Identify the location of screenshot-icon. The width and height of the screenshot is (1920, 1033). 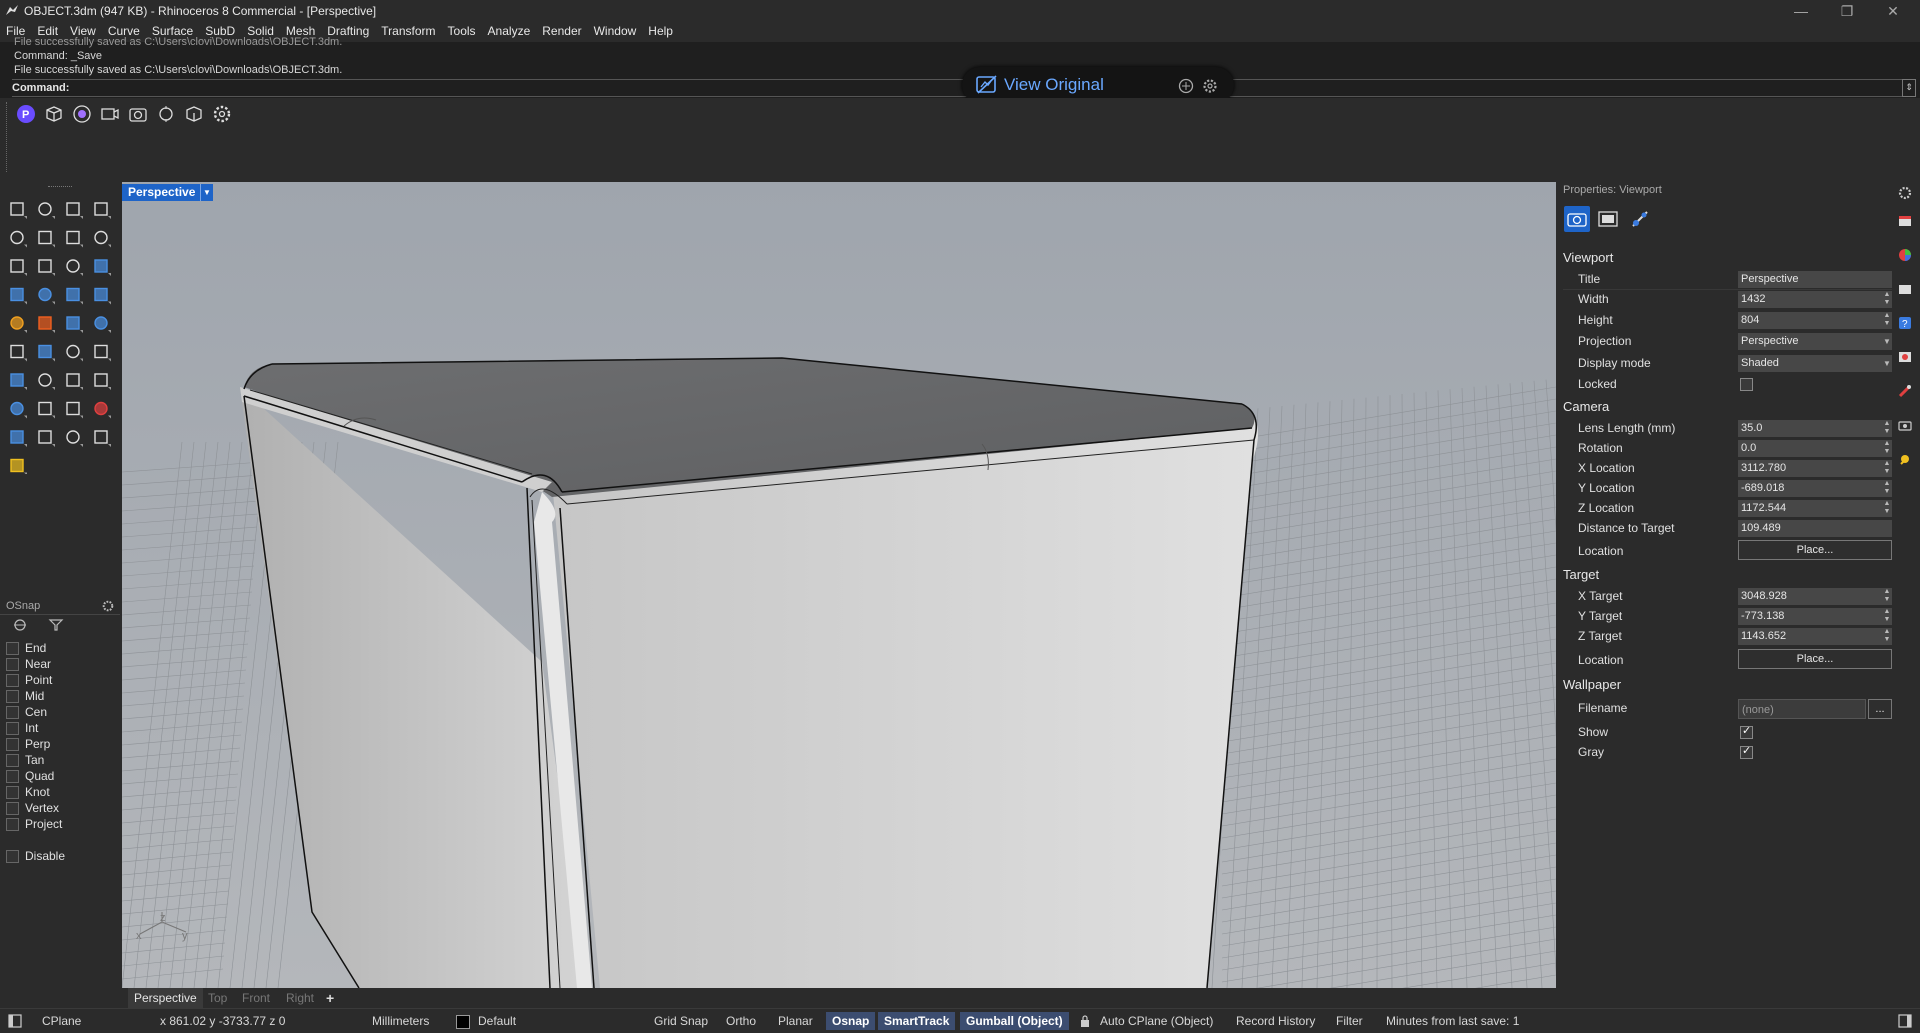
(138, 114).